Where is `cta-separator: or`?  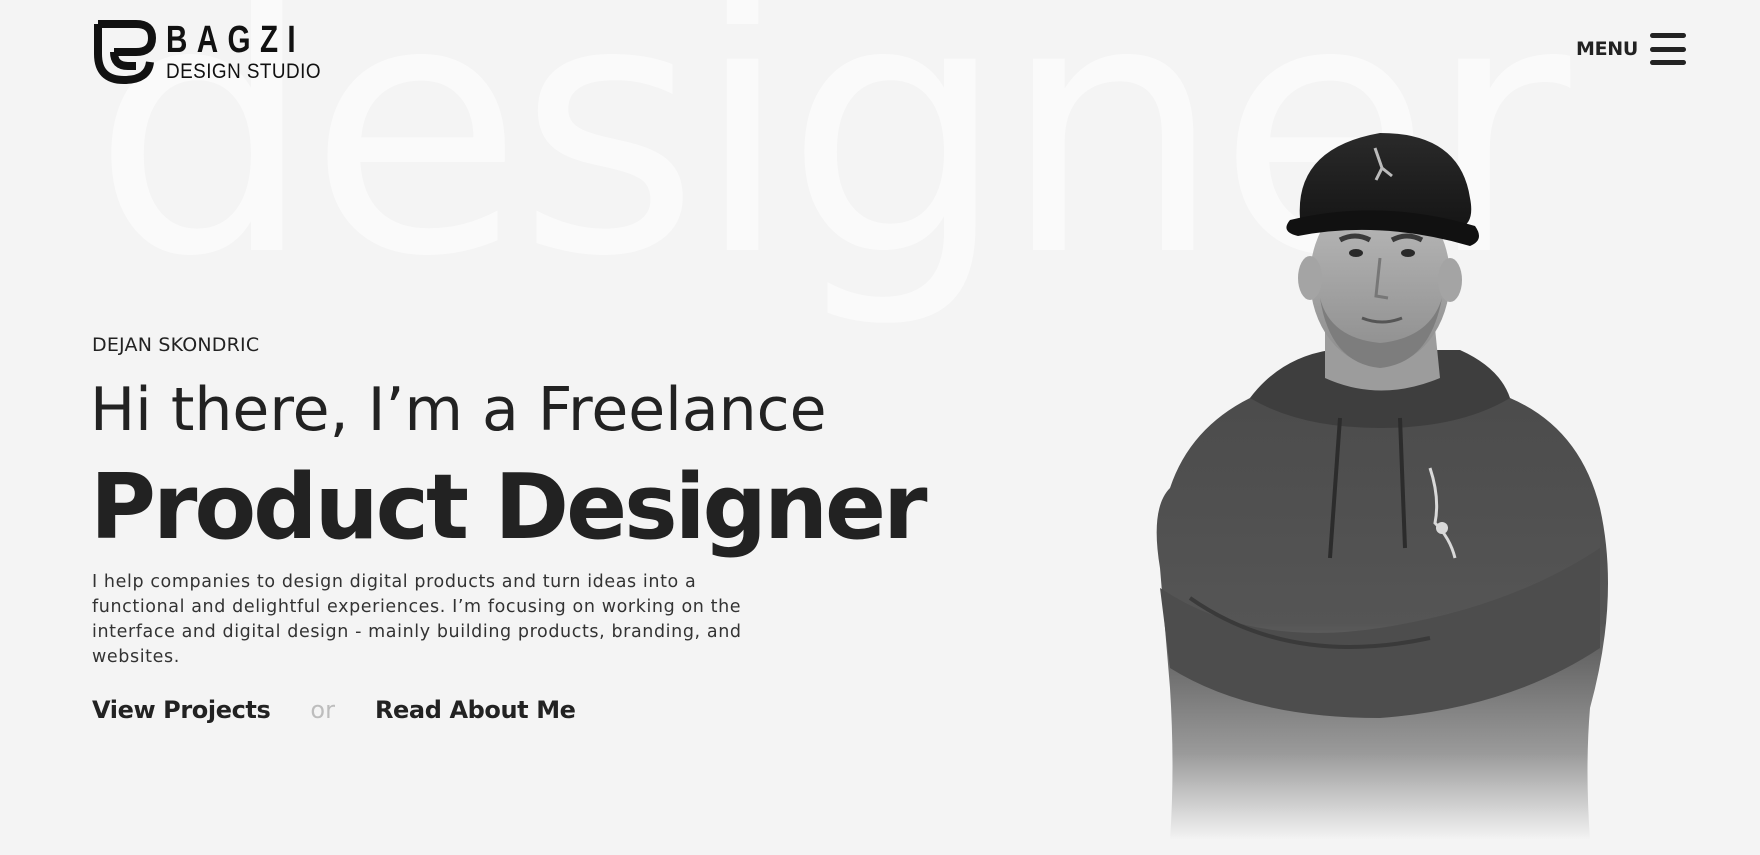
cta-separator: or is located at coordinates (322, 710).